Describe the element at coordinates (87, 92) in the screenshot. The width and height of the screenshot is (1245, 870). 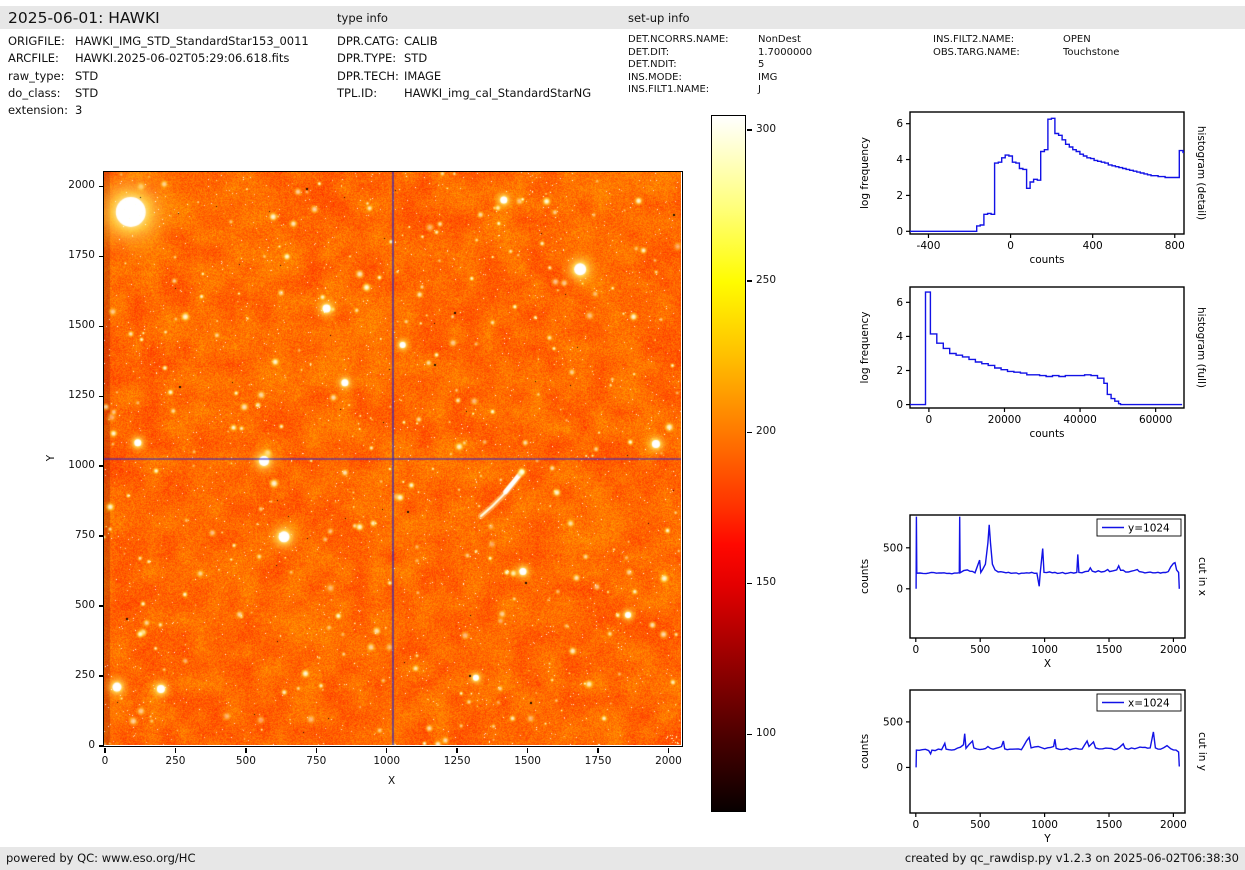
I see `info-value: STD` at that location.